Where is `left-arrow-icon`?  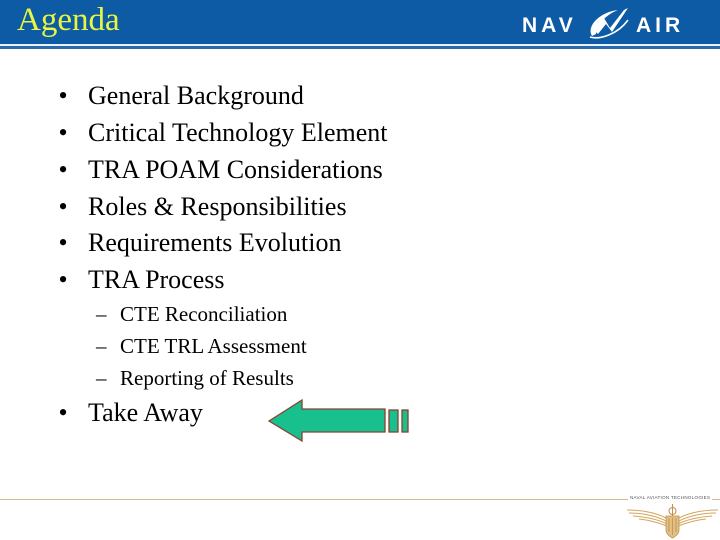 left-arrow-icon is located at coordinates (338, 420).